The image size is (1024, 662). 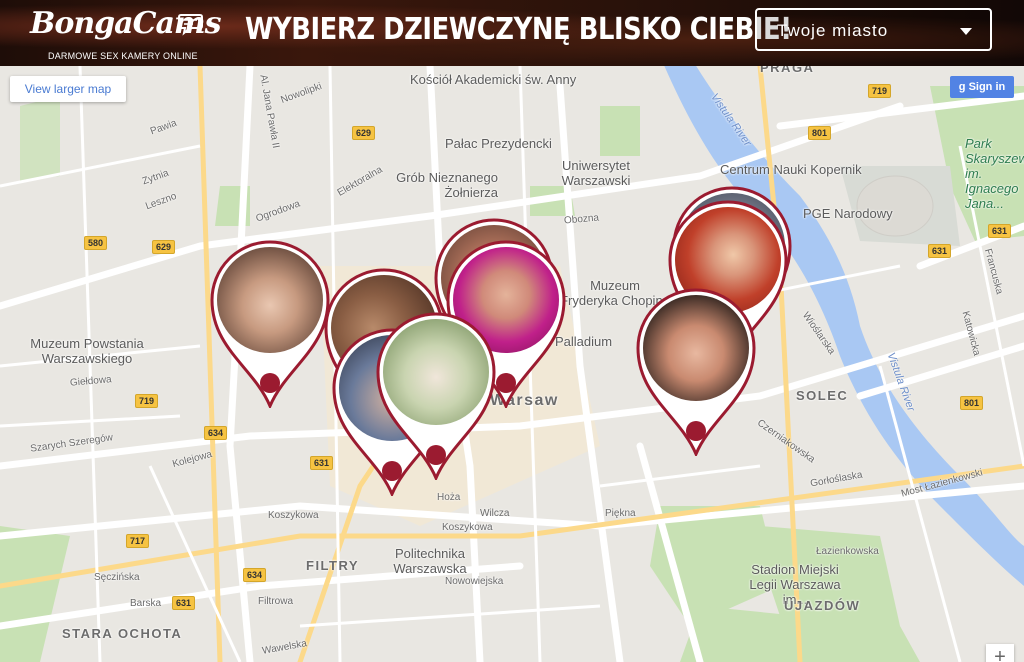 What do you see at coordinates (848, 213) in the screenshot?
I see `poi-pge-narodowy: PGE Narodowy` at bounding box center [848, 213].